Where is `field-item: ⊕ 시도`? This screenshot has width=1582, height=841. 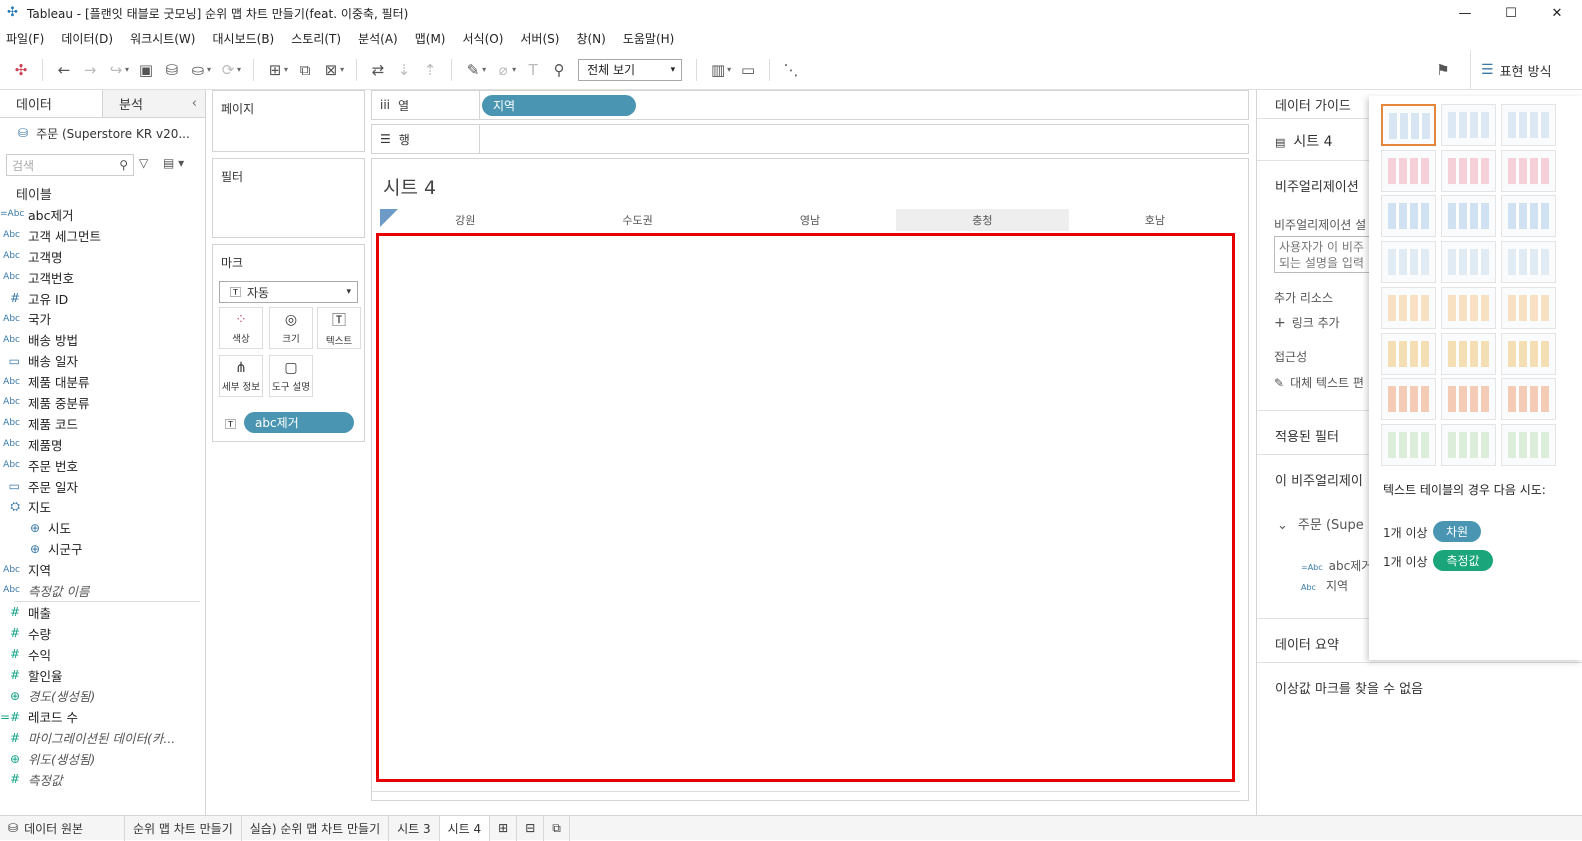 field-item: ⊕ 시도 is located at coordinates (103, 527).